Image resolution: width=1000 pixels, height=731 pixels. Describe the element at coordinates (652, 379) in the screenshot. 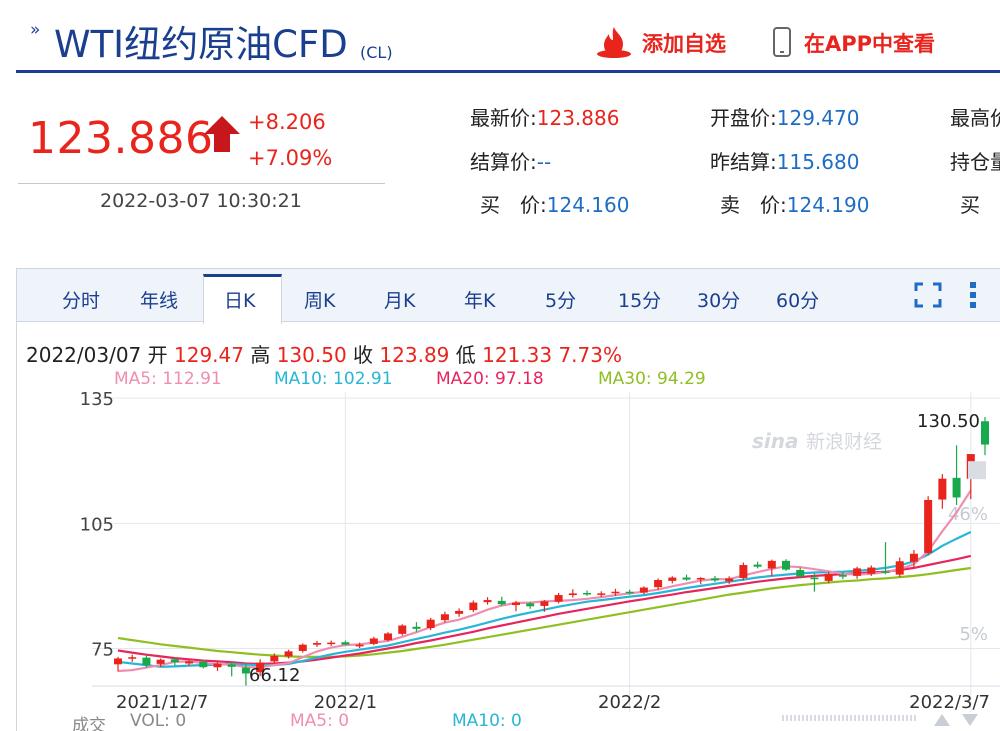

I see `ma30-legend: MA30: 94.29` at that location.